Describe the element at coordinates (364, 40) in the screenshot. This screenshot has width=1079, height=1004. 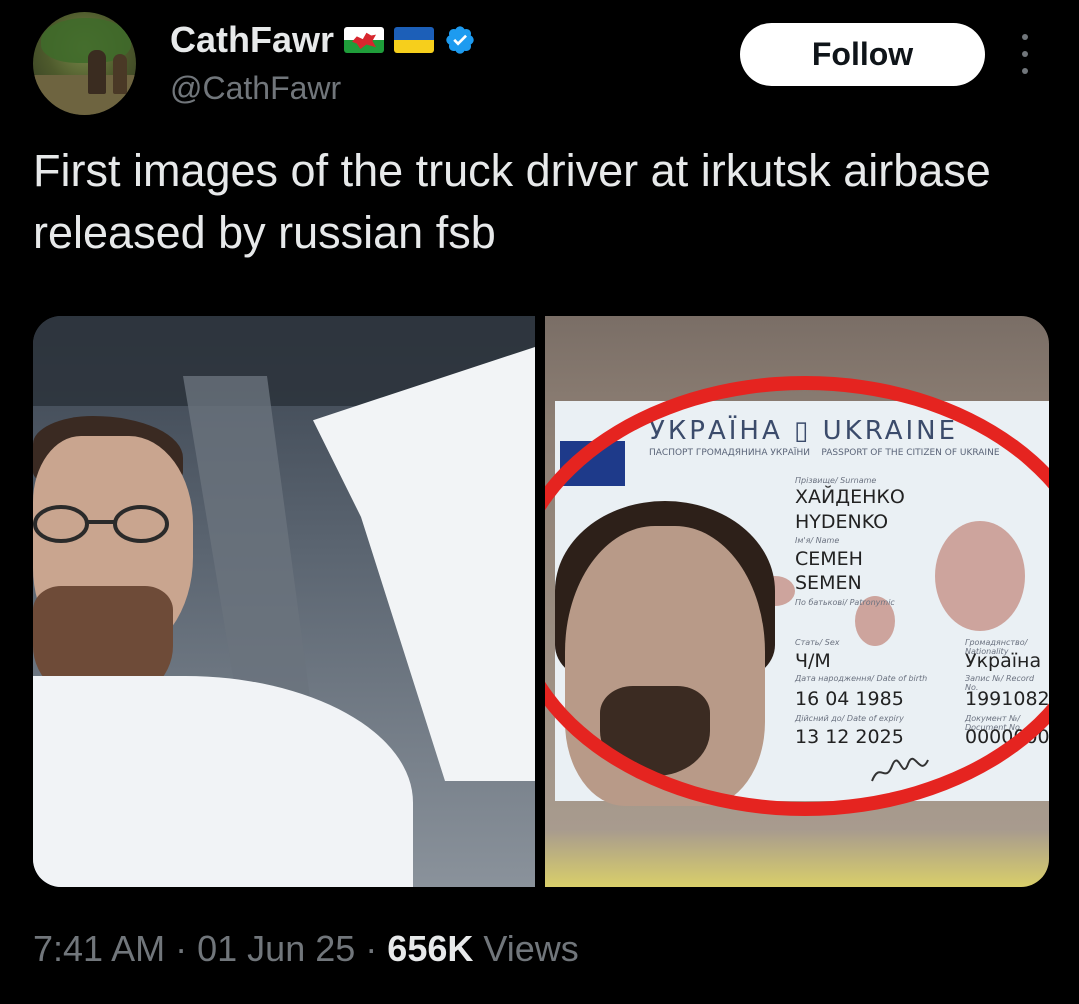
I see `wales-flag-icon` at that location.